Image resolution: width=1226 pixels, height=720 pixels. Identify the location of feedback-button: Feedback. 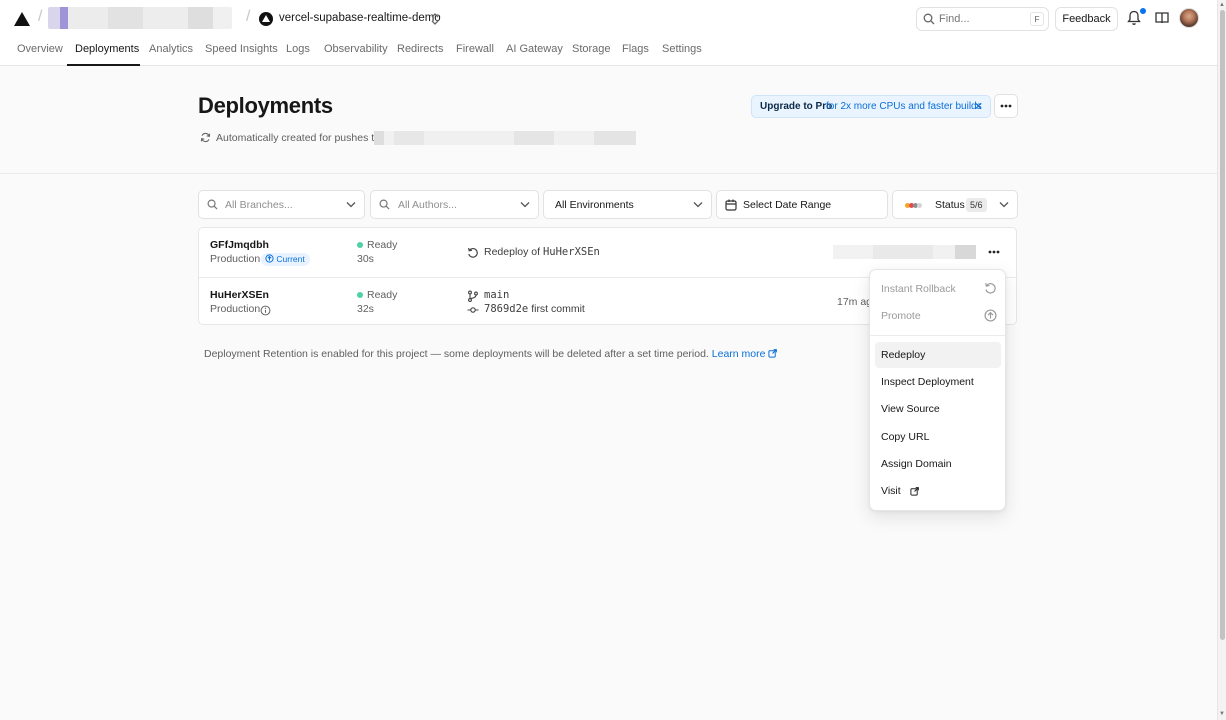
(1086, 19).